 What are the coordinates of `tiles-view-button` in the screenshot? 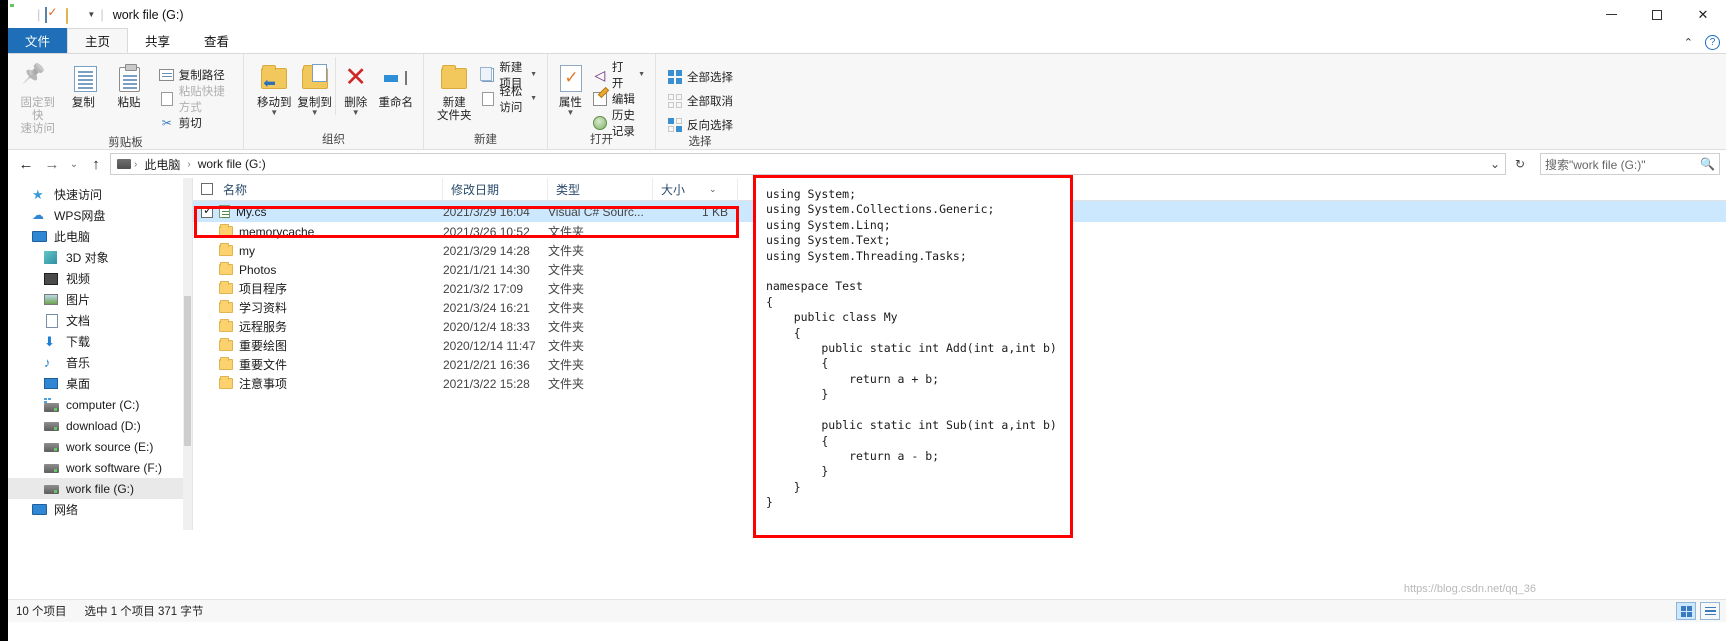 It's located at (1686, 611).